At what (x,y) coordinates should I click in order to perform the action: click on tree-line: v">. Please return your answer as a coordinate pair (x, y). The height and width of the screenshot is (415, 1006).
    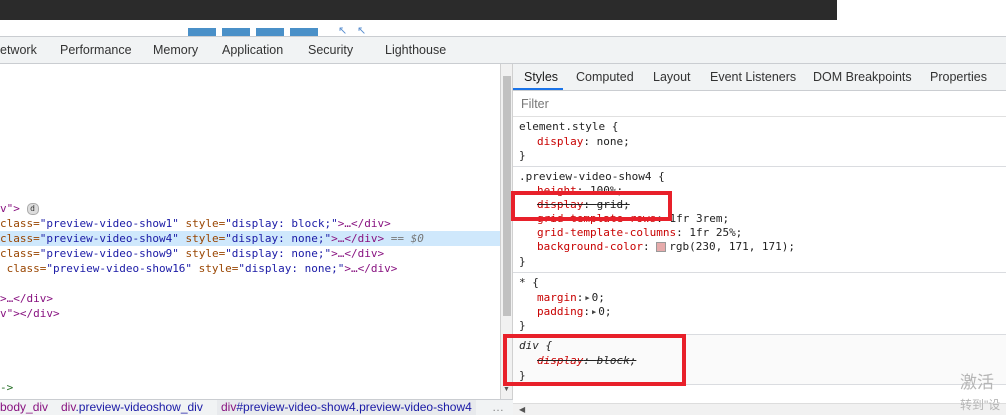
    Looking at the image, I should click on (10, 208).